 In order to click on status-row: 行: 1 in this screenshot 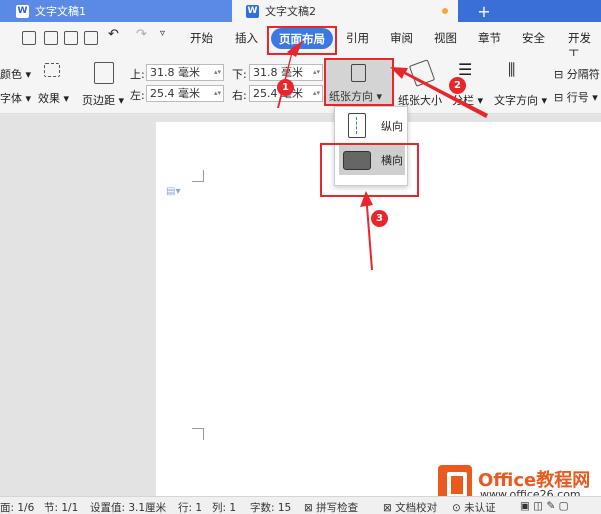, I will do `click(190, 508)`.